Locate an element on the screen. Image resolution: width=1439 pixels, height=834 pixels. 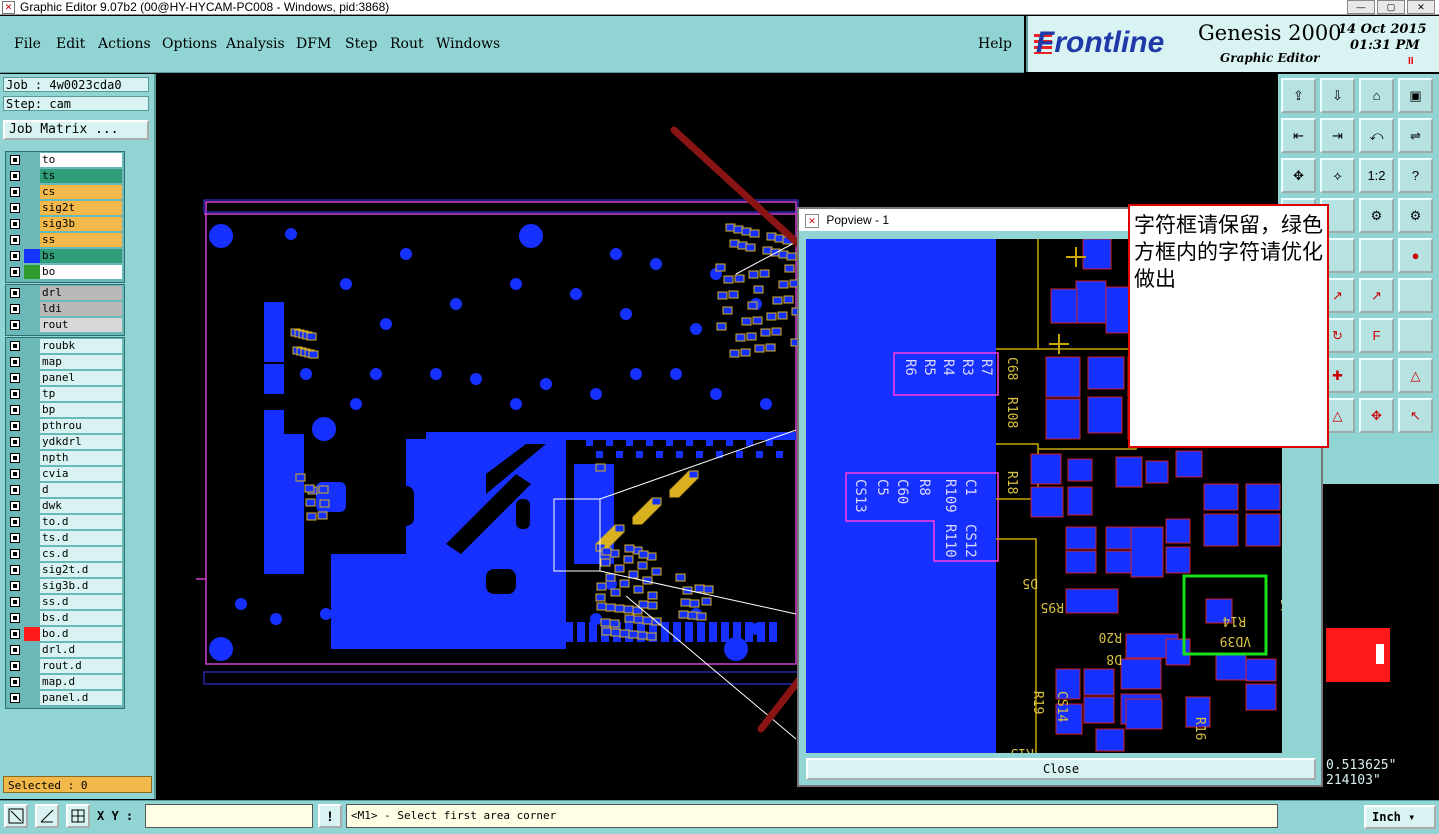
grid-icon is located at coordinates (78, 816).